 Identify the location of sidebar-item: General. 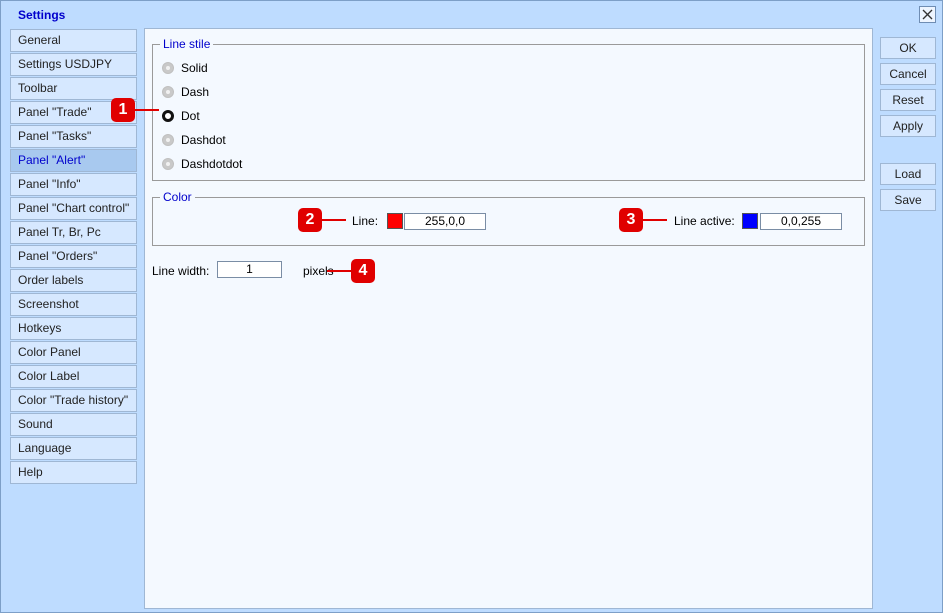
(73, 40).